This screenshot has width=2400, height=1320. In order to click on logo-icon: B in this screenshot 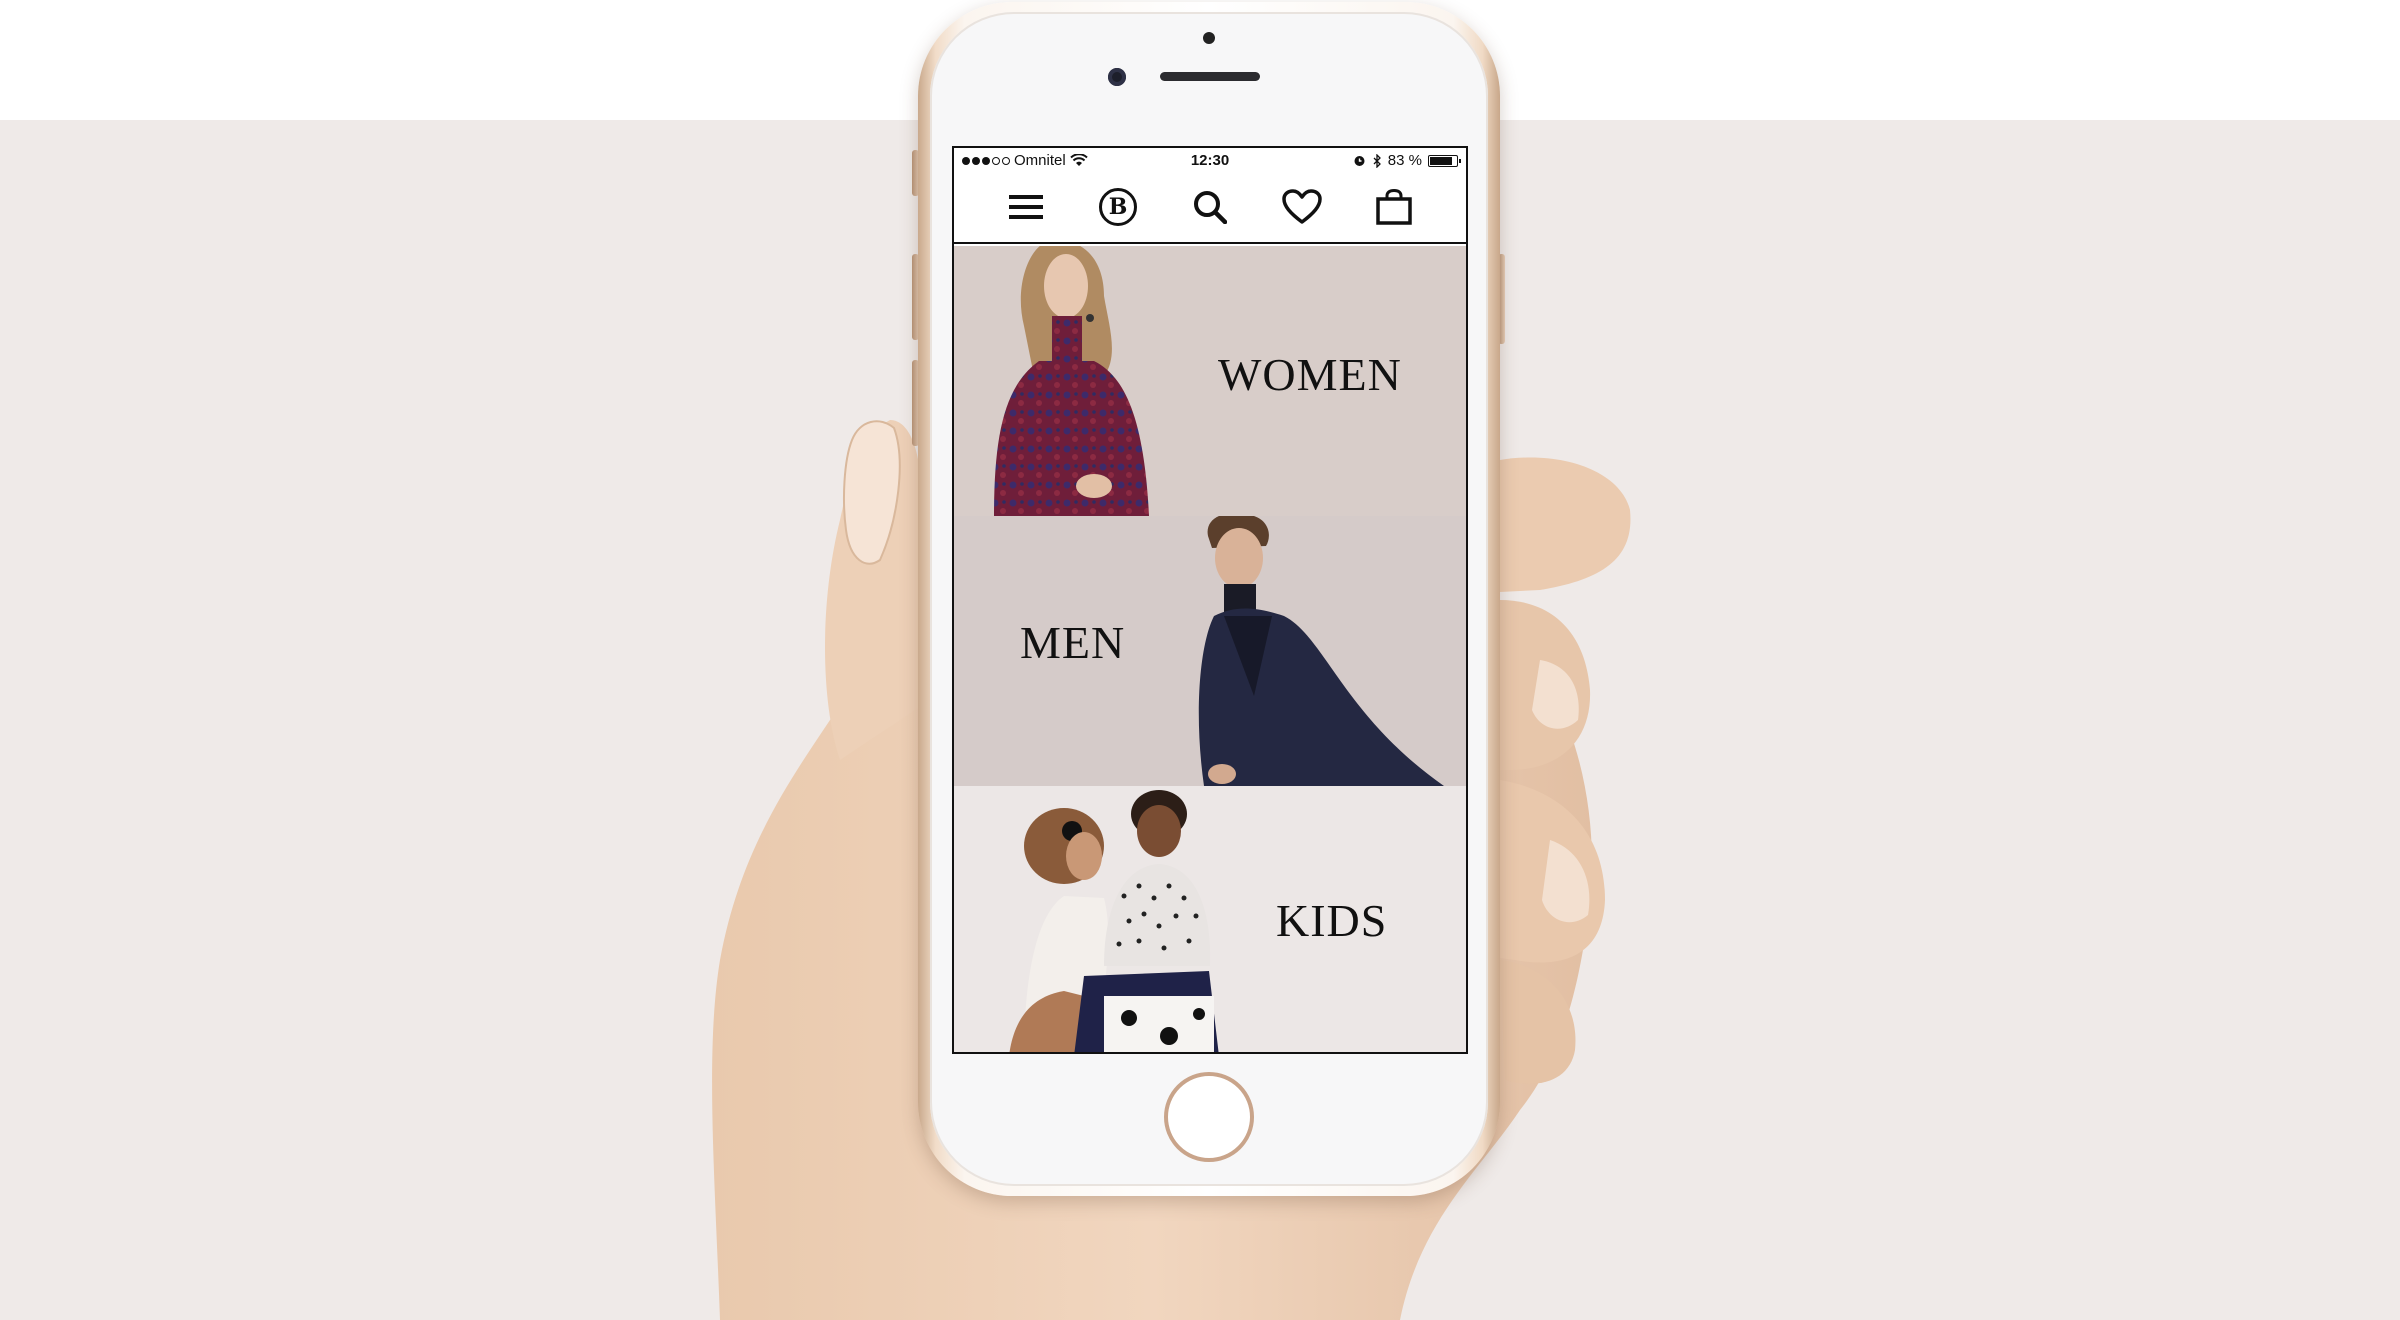, I will do `click(1118, 207)`.